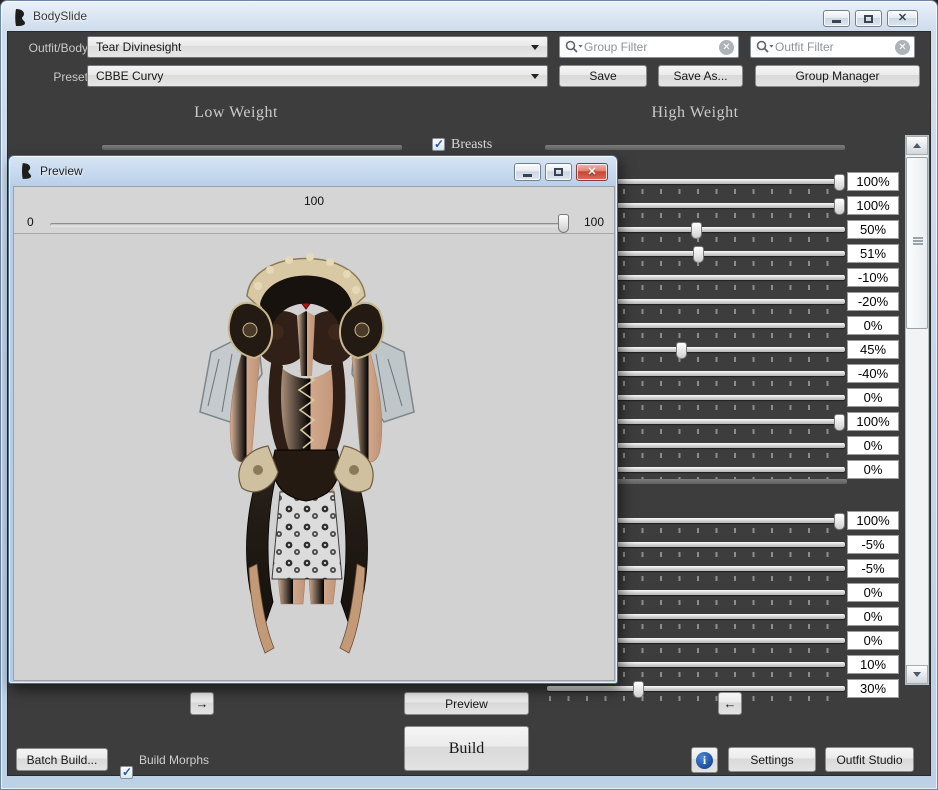  What do you see at coordinates (466, 748) in the screenshot?
I see `build-button: Build` at bounding box center [466, 748].